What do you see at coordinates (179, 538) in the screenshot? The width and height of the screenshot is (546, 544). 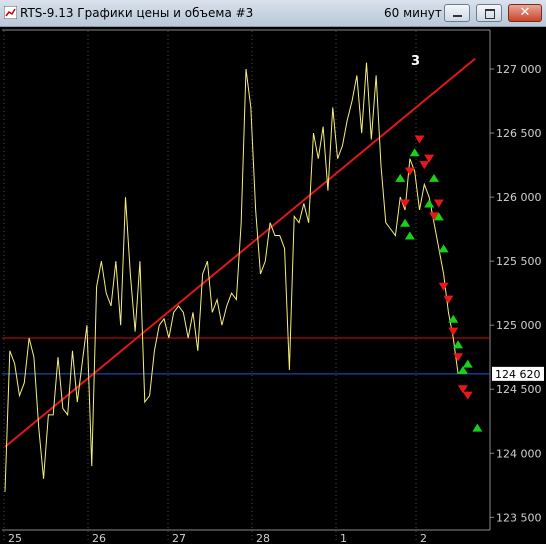 I see `date-tick-label: 27` at bounding box center [179, 538].